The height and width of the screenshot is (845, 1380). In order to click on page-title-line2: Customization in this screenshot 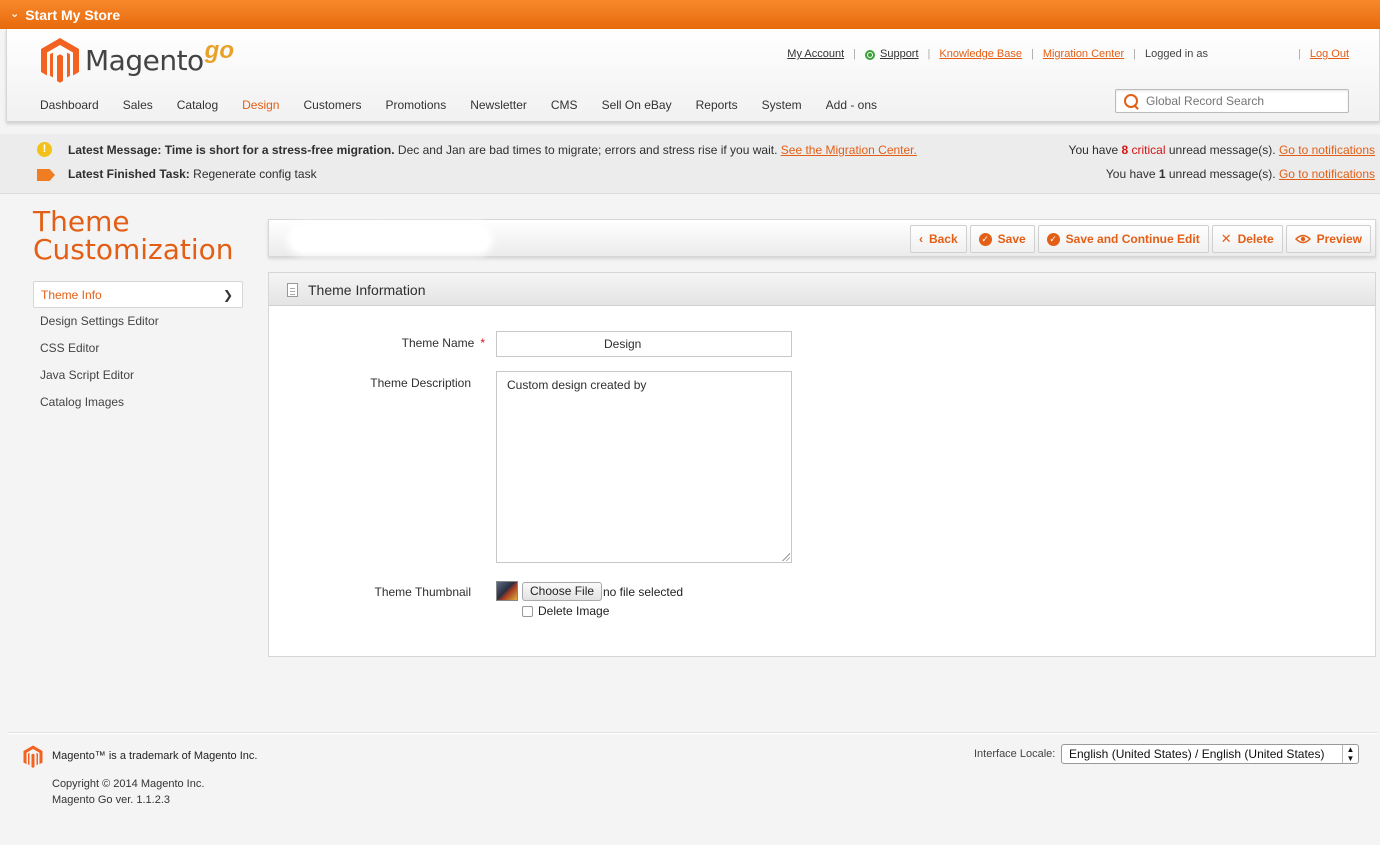, I will do `click(133, 249)`.